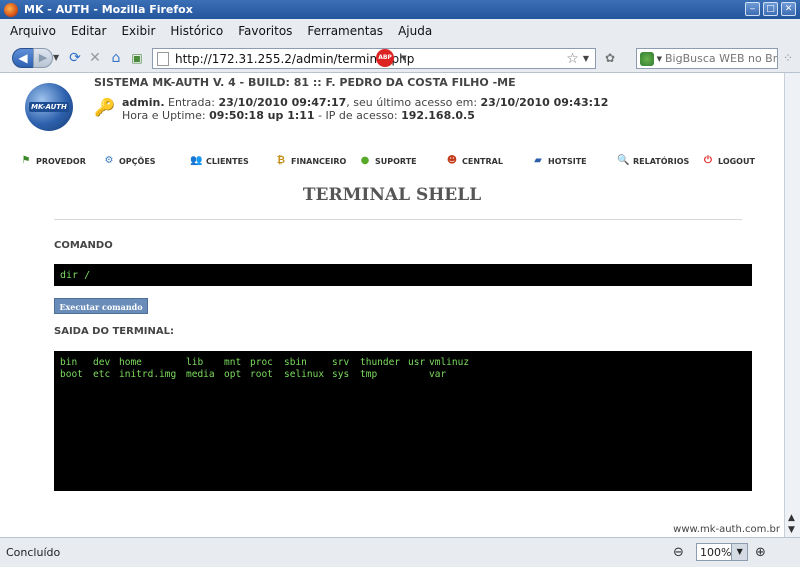 The image size is (800, 567). Describe the element at coordinates (398, 219) in the screenshot. I see `divider` at that location.